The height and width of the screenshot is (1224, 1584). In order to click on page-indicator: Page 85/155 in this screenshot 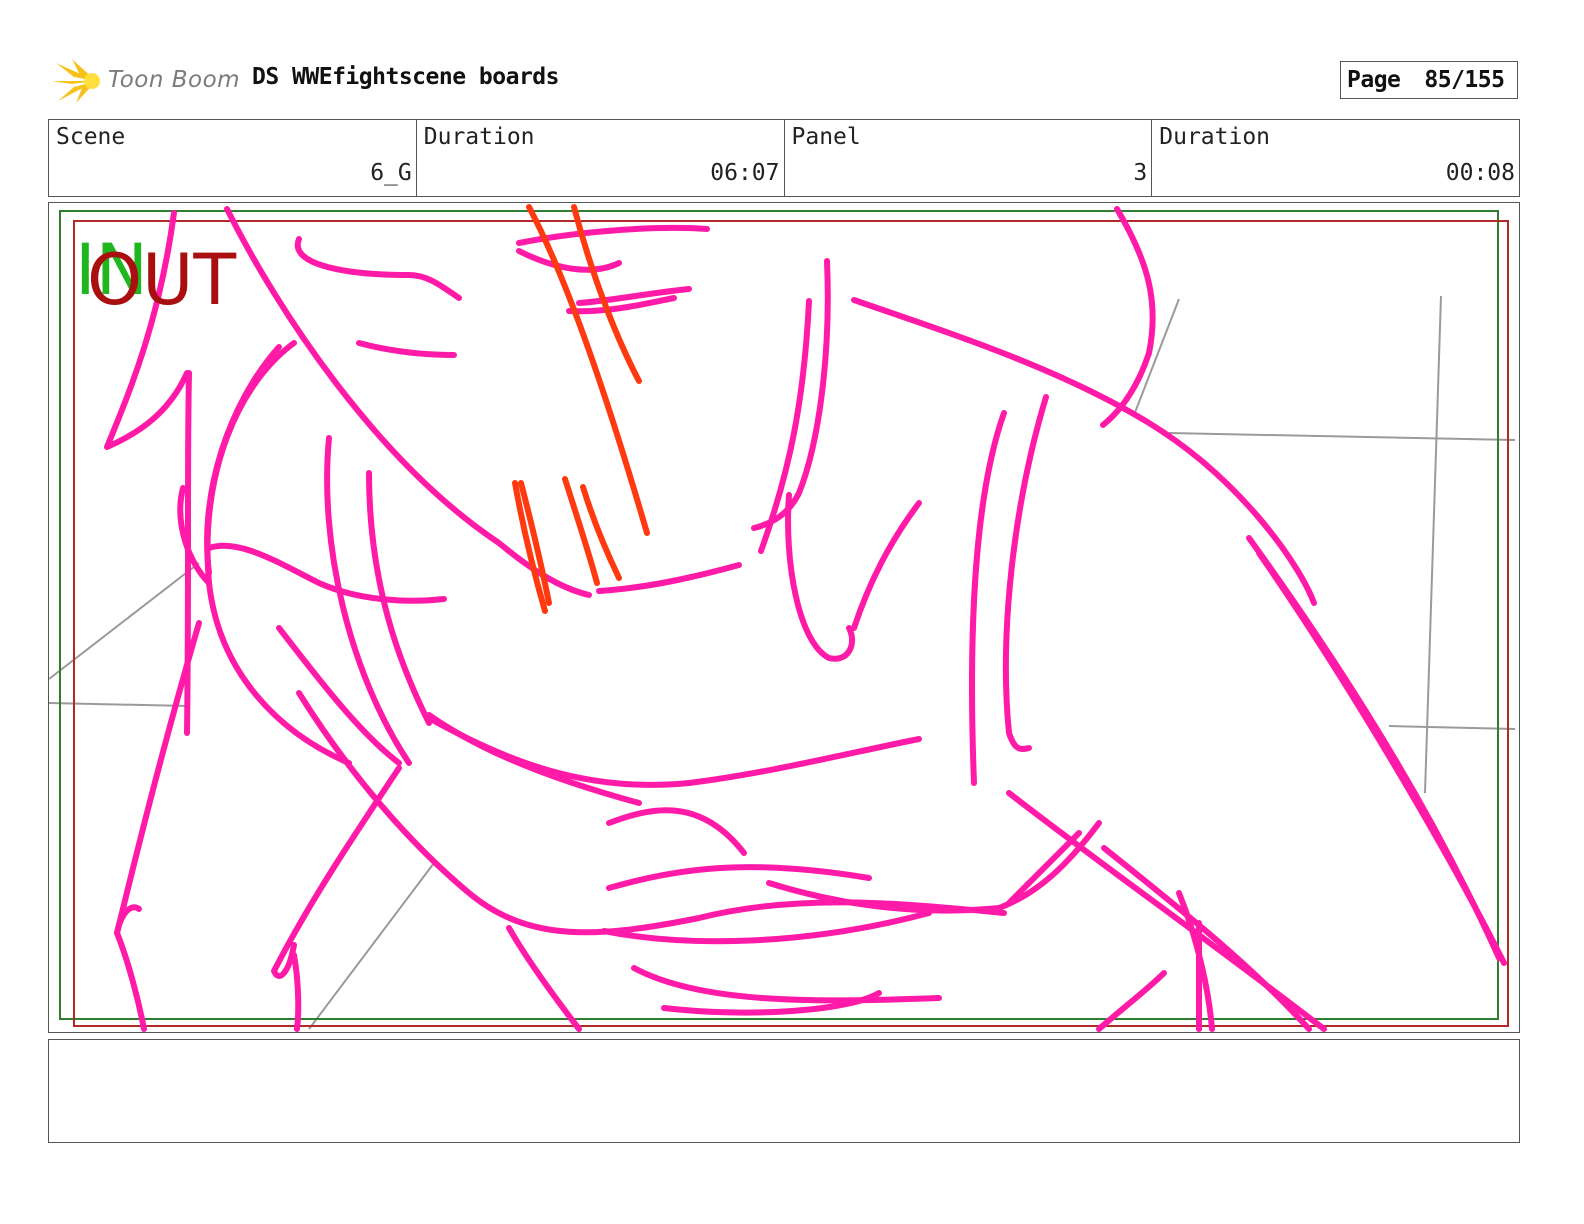, I will do `click(1429, 80)`.